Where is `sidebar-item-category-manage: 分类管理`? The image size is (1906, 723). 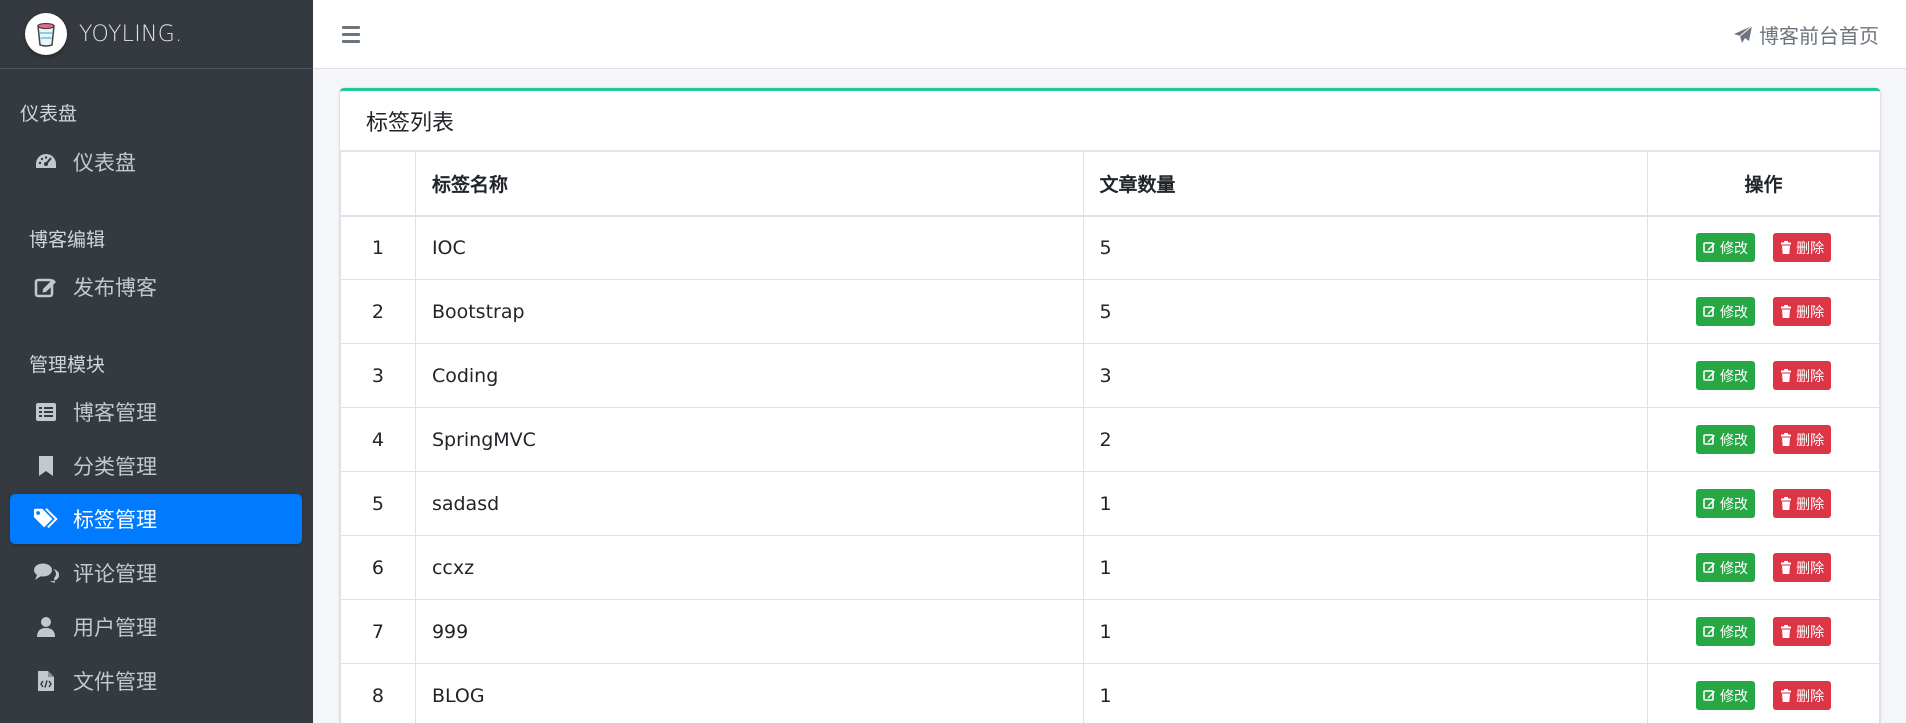 sidebar-item-category-manage: 分类管理 is located at coordinates (156, 466).